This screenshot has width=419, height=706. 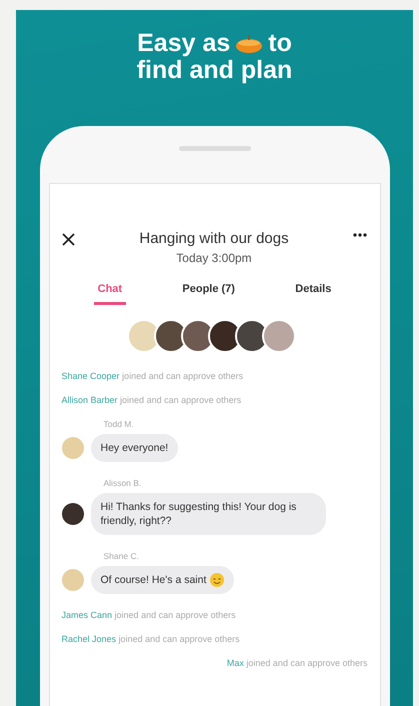 What do you see at coordinates (217, 580) in the screenshot?
I see `smiley-icon` at bounding box center [217, 580].